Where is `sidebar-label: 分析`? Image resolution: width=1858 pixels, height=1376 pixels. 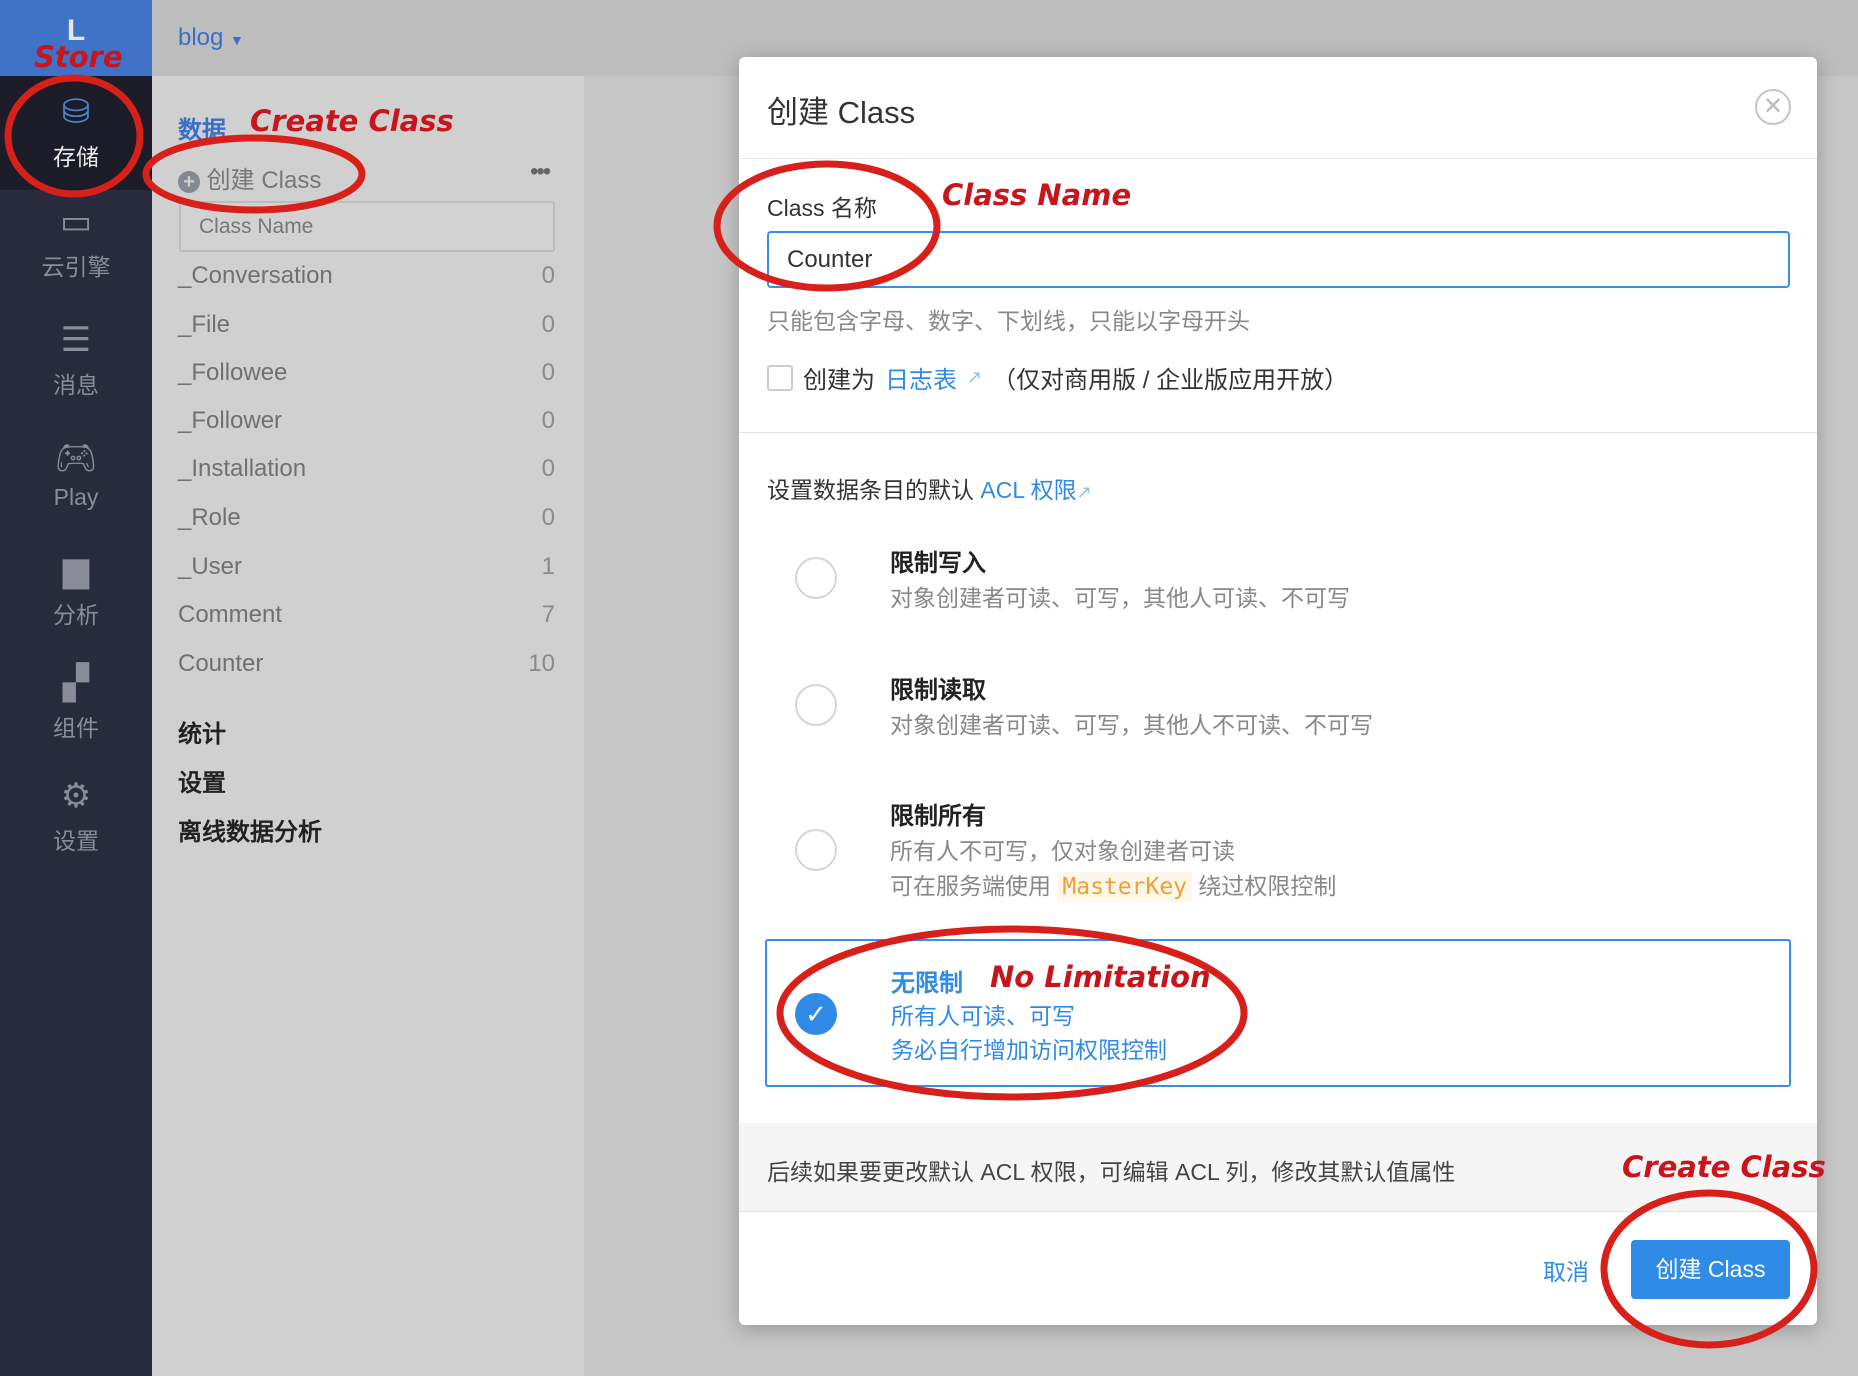 sidebar-label: 分析 is located at coordinates (76, 615).